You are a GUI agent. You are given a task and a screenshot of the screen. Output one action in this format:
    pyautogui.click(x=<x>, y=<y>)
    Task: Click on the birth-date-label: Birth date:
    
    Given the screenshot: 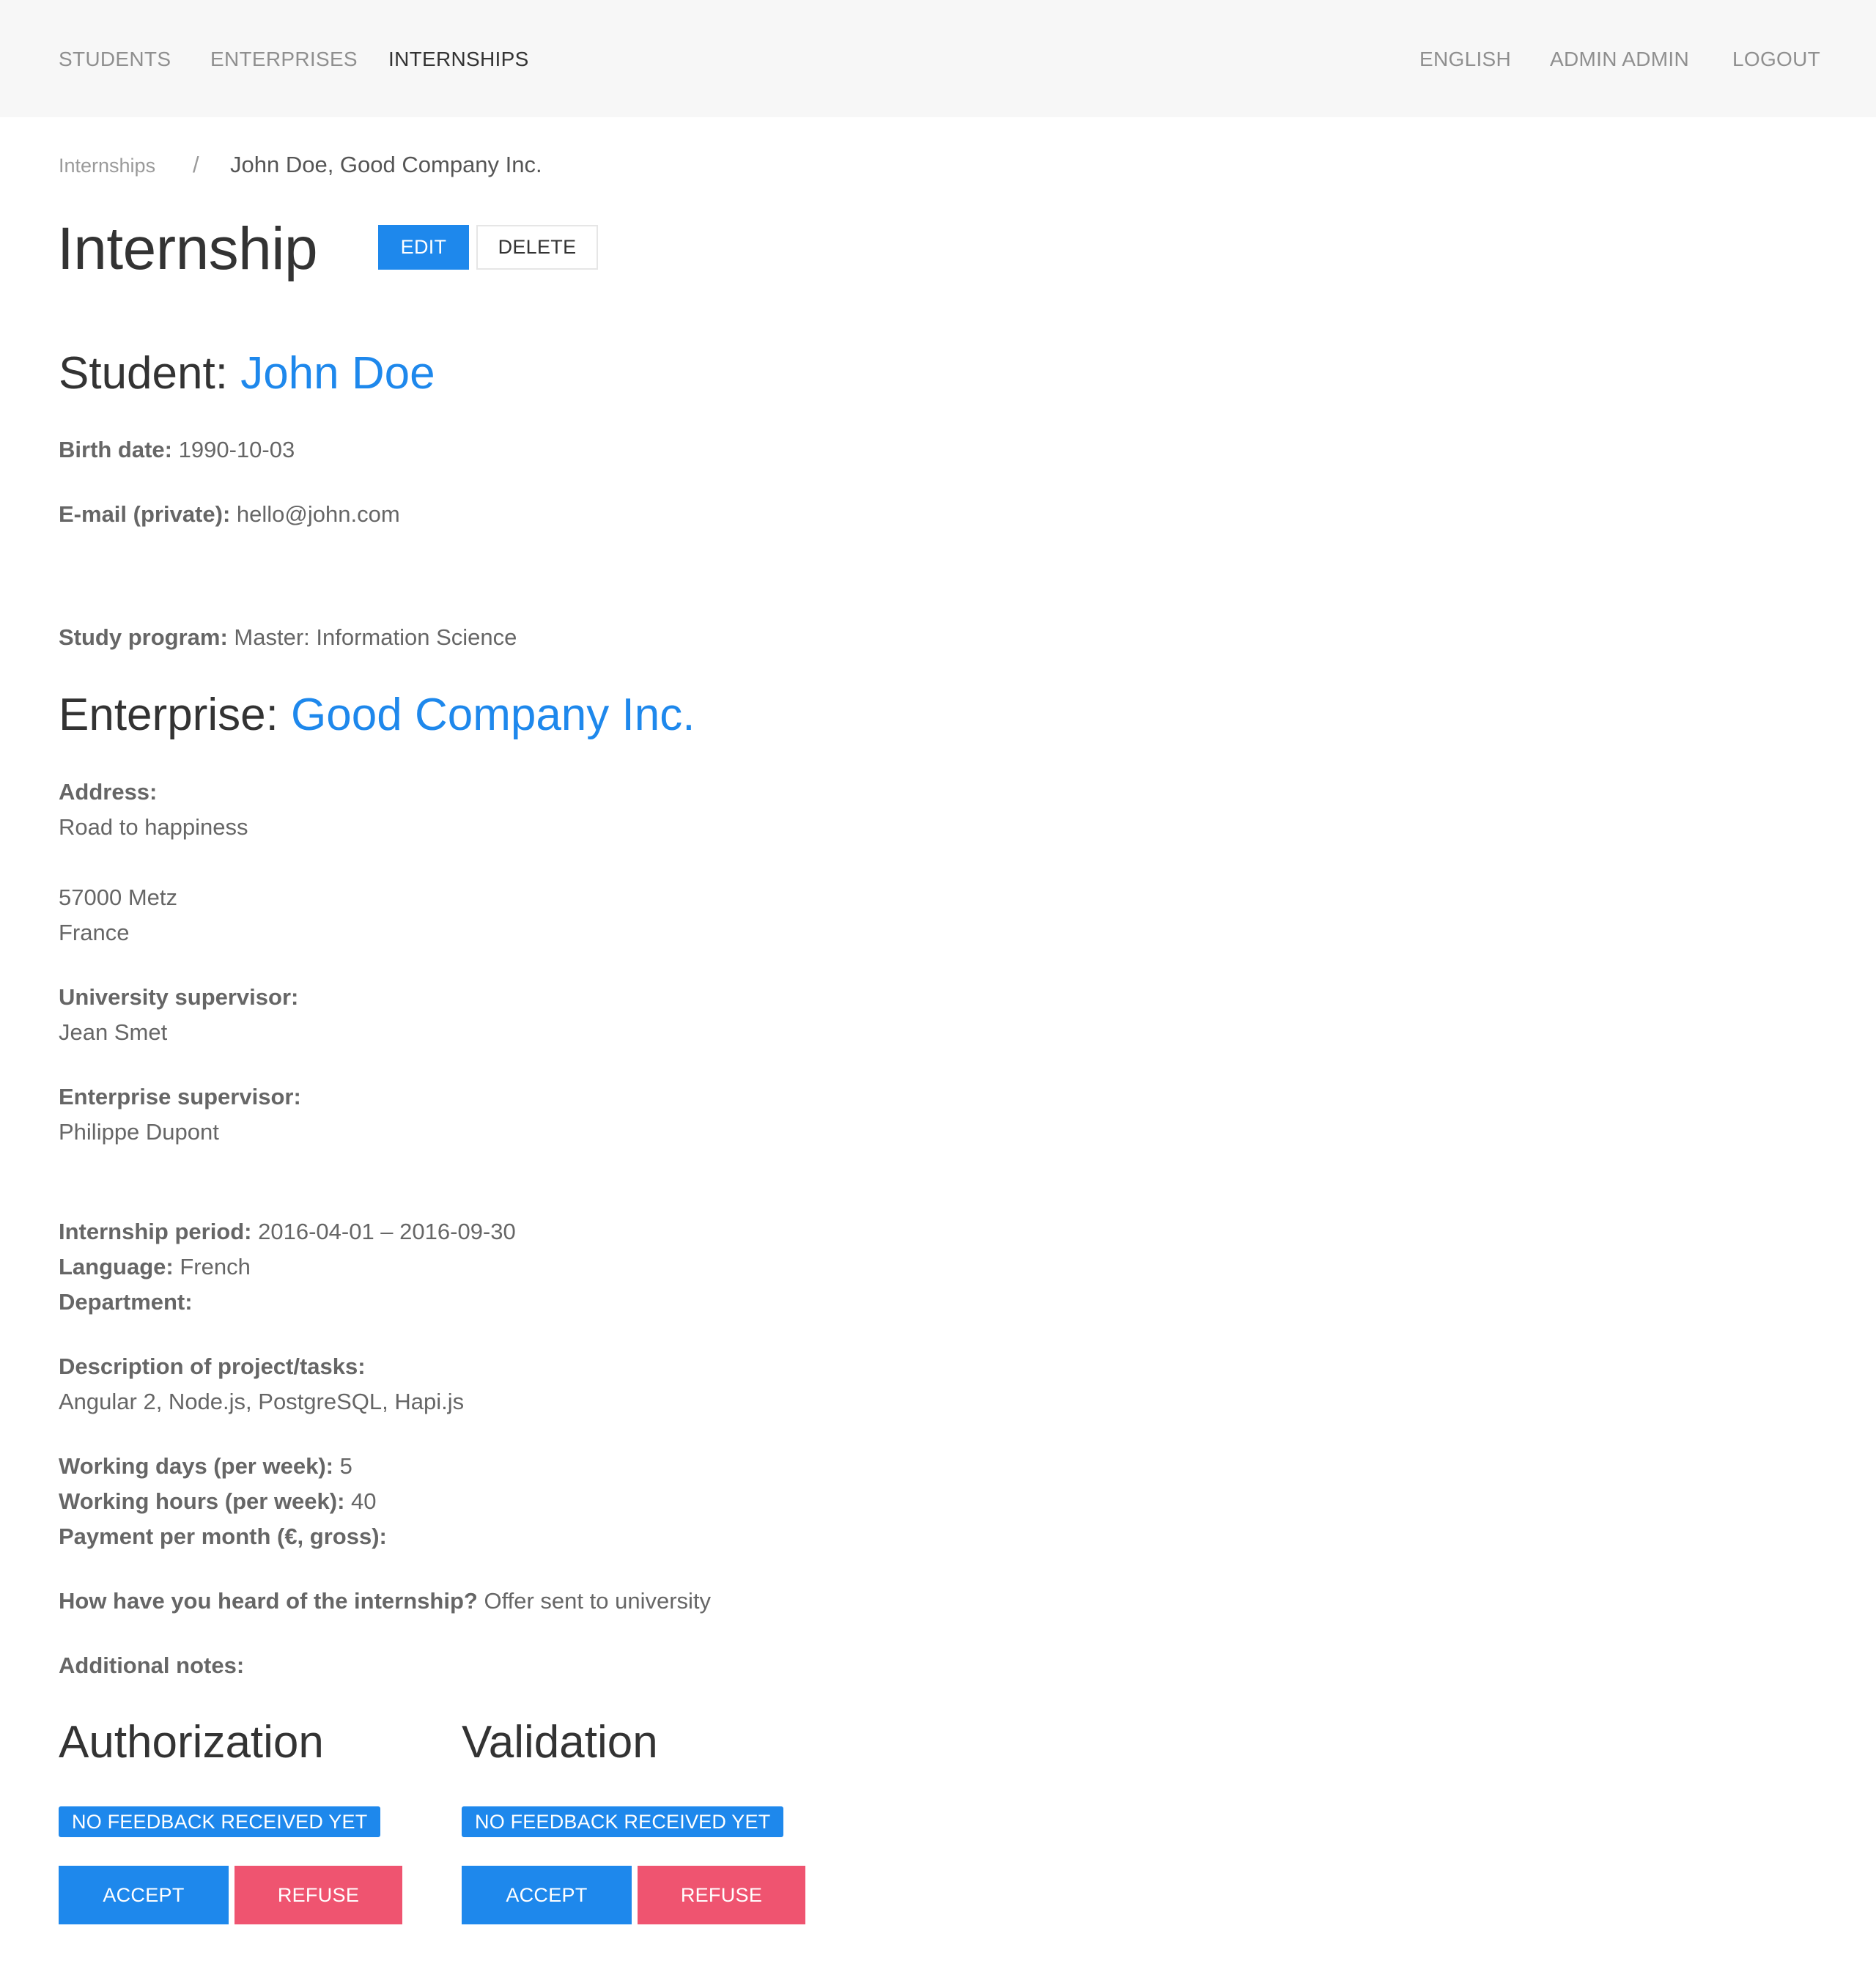 What is the action you would take?
    pyautogui.click(x=115, y=449)
    